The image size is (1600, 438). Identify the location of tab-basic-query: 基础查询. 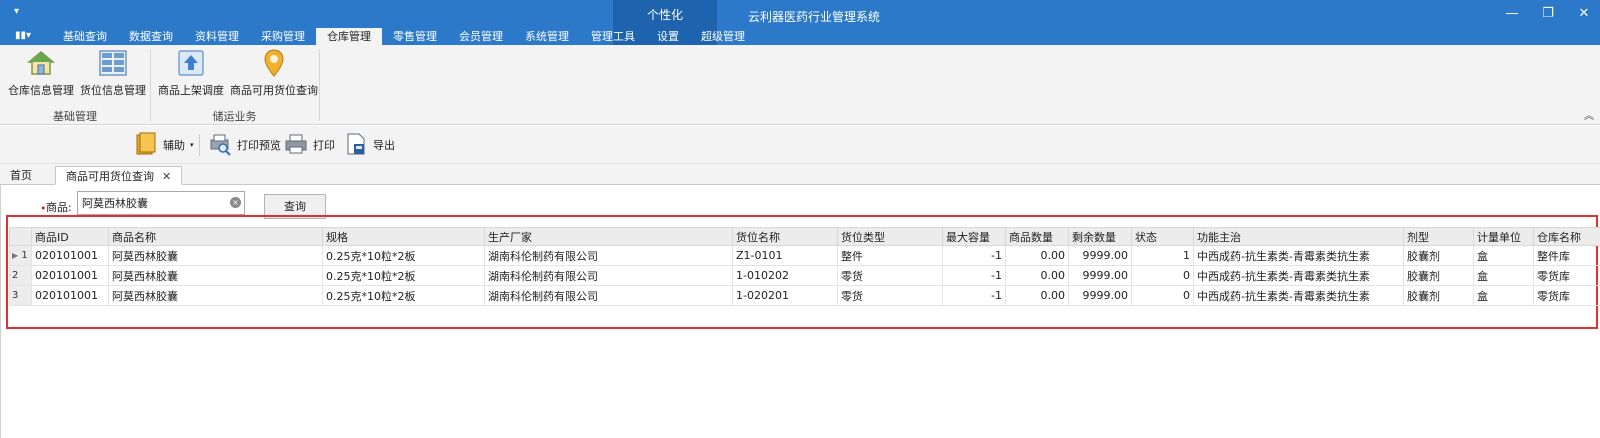
(85, 36).